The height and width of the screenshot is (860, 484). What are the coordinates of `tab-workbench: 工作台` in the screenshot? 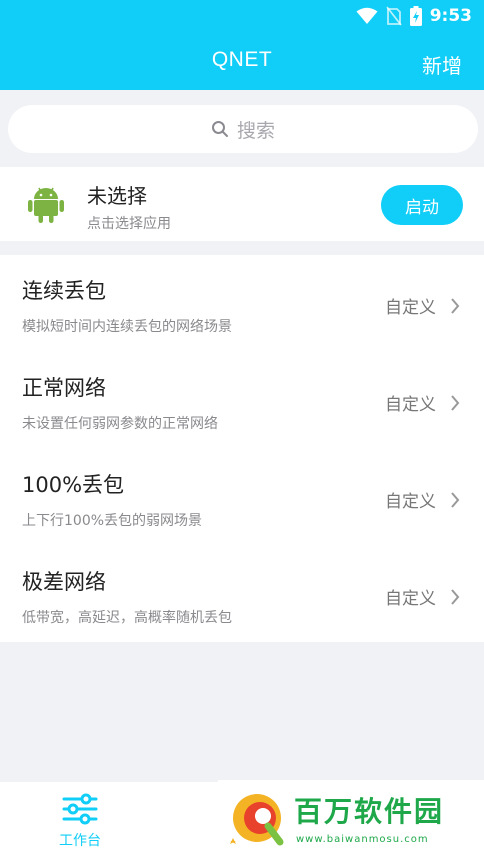 It's located at (80, 821).